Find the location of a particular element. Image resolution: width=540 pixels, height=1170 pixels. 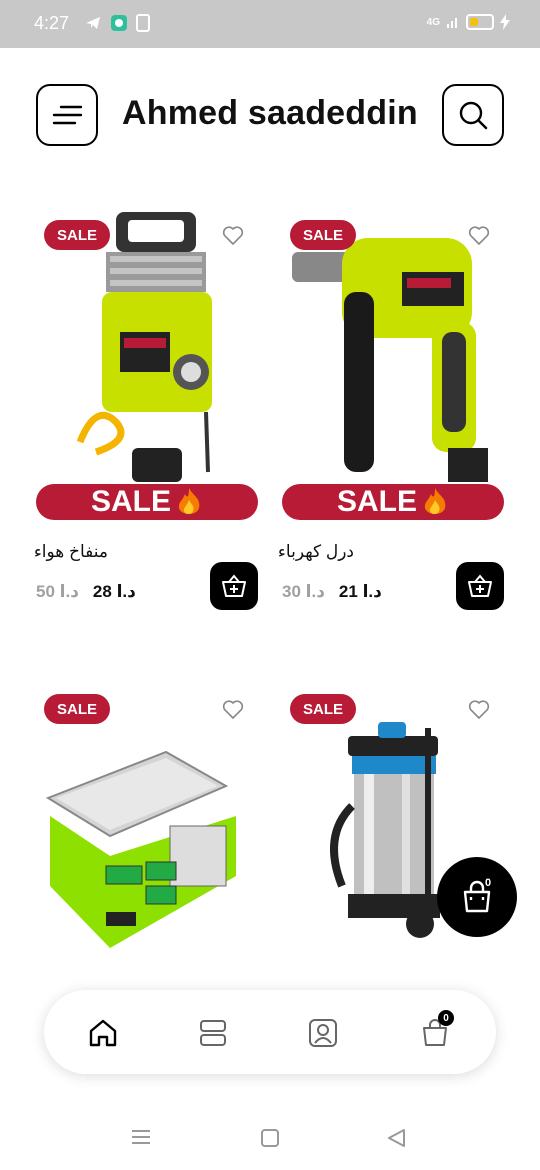

categories-icon is located at coordinates (213, 1033).